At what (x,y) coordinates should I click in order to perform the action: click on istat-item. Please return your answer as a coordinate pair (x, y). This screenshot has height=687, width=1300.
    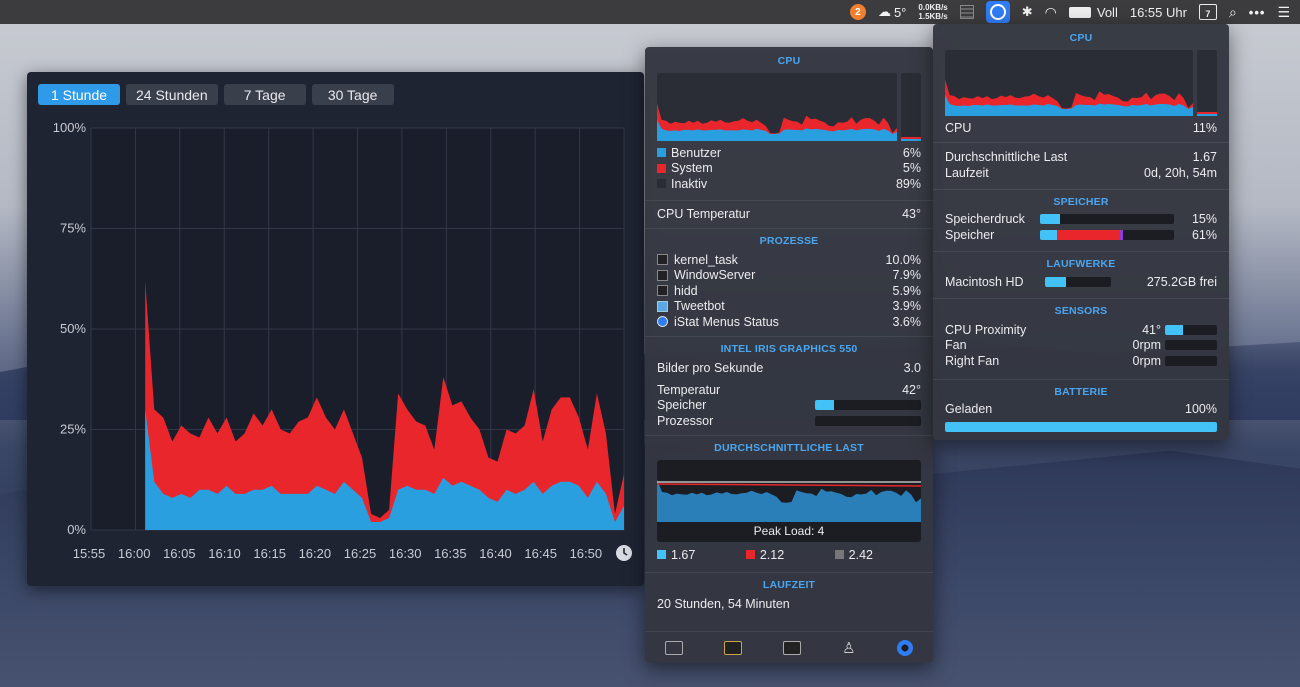
    Looking at the image, I should click on (997, 12).